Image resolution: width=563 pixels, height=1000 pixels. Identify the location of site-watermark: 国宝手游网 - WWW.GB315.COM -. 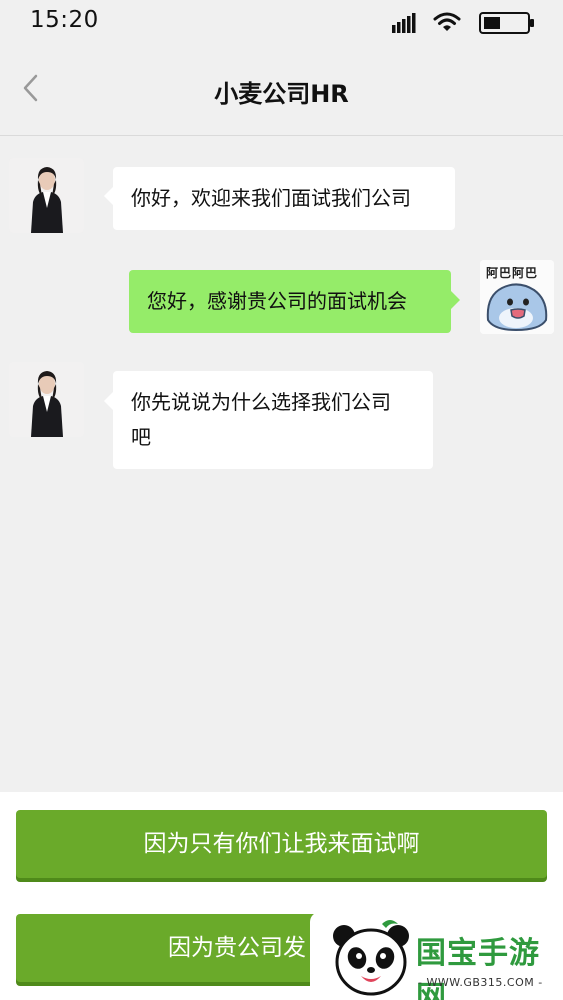
(436, 956).